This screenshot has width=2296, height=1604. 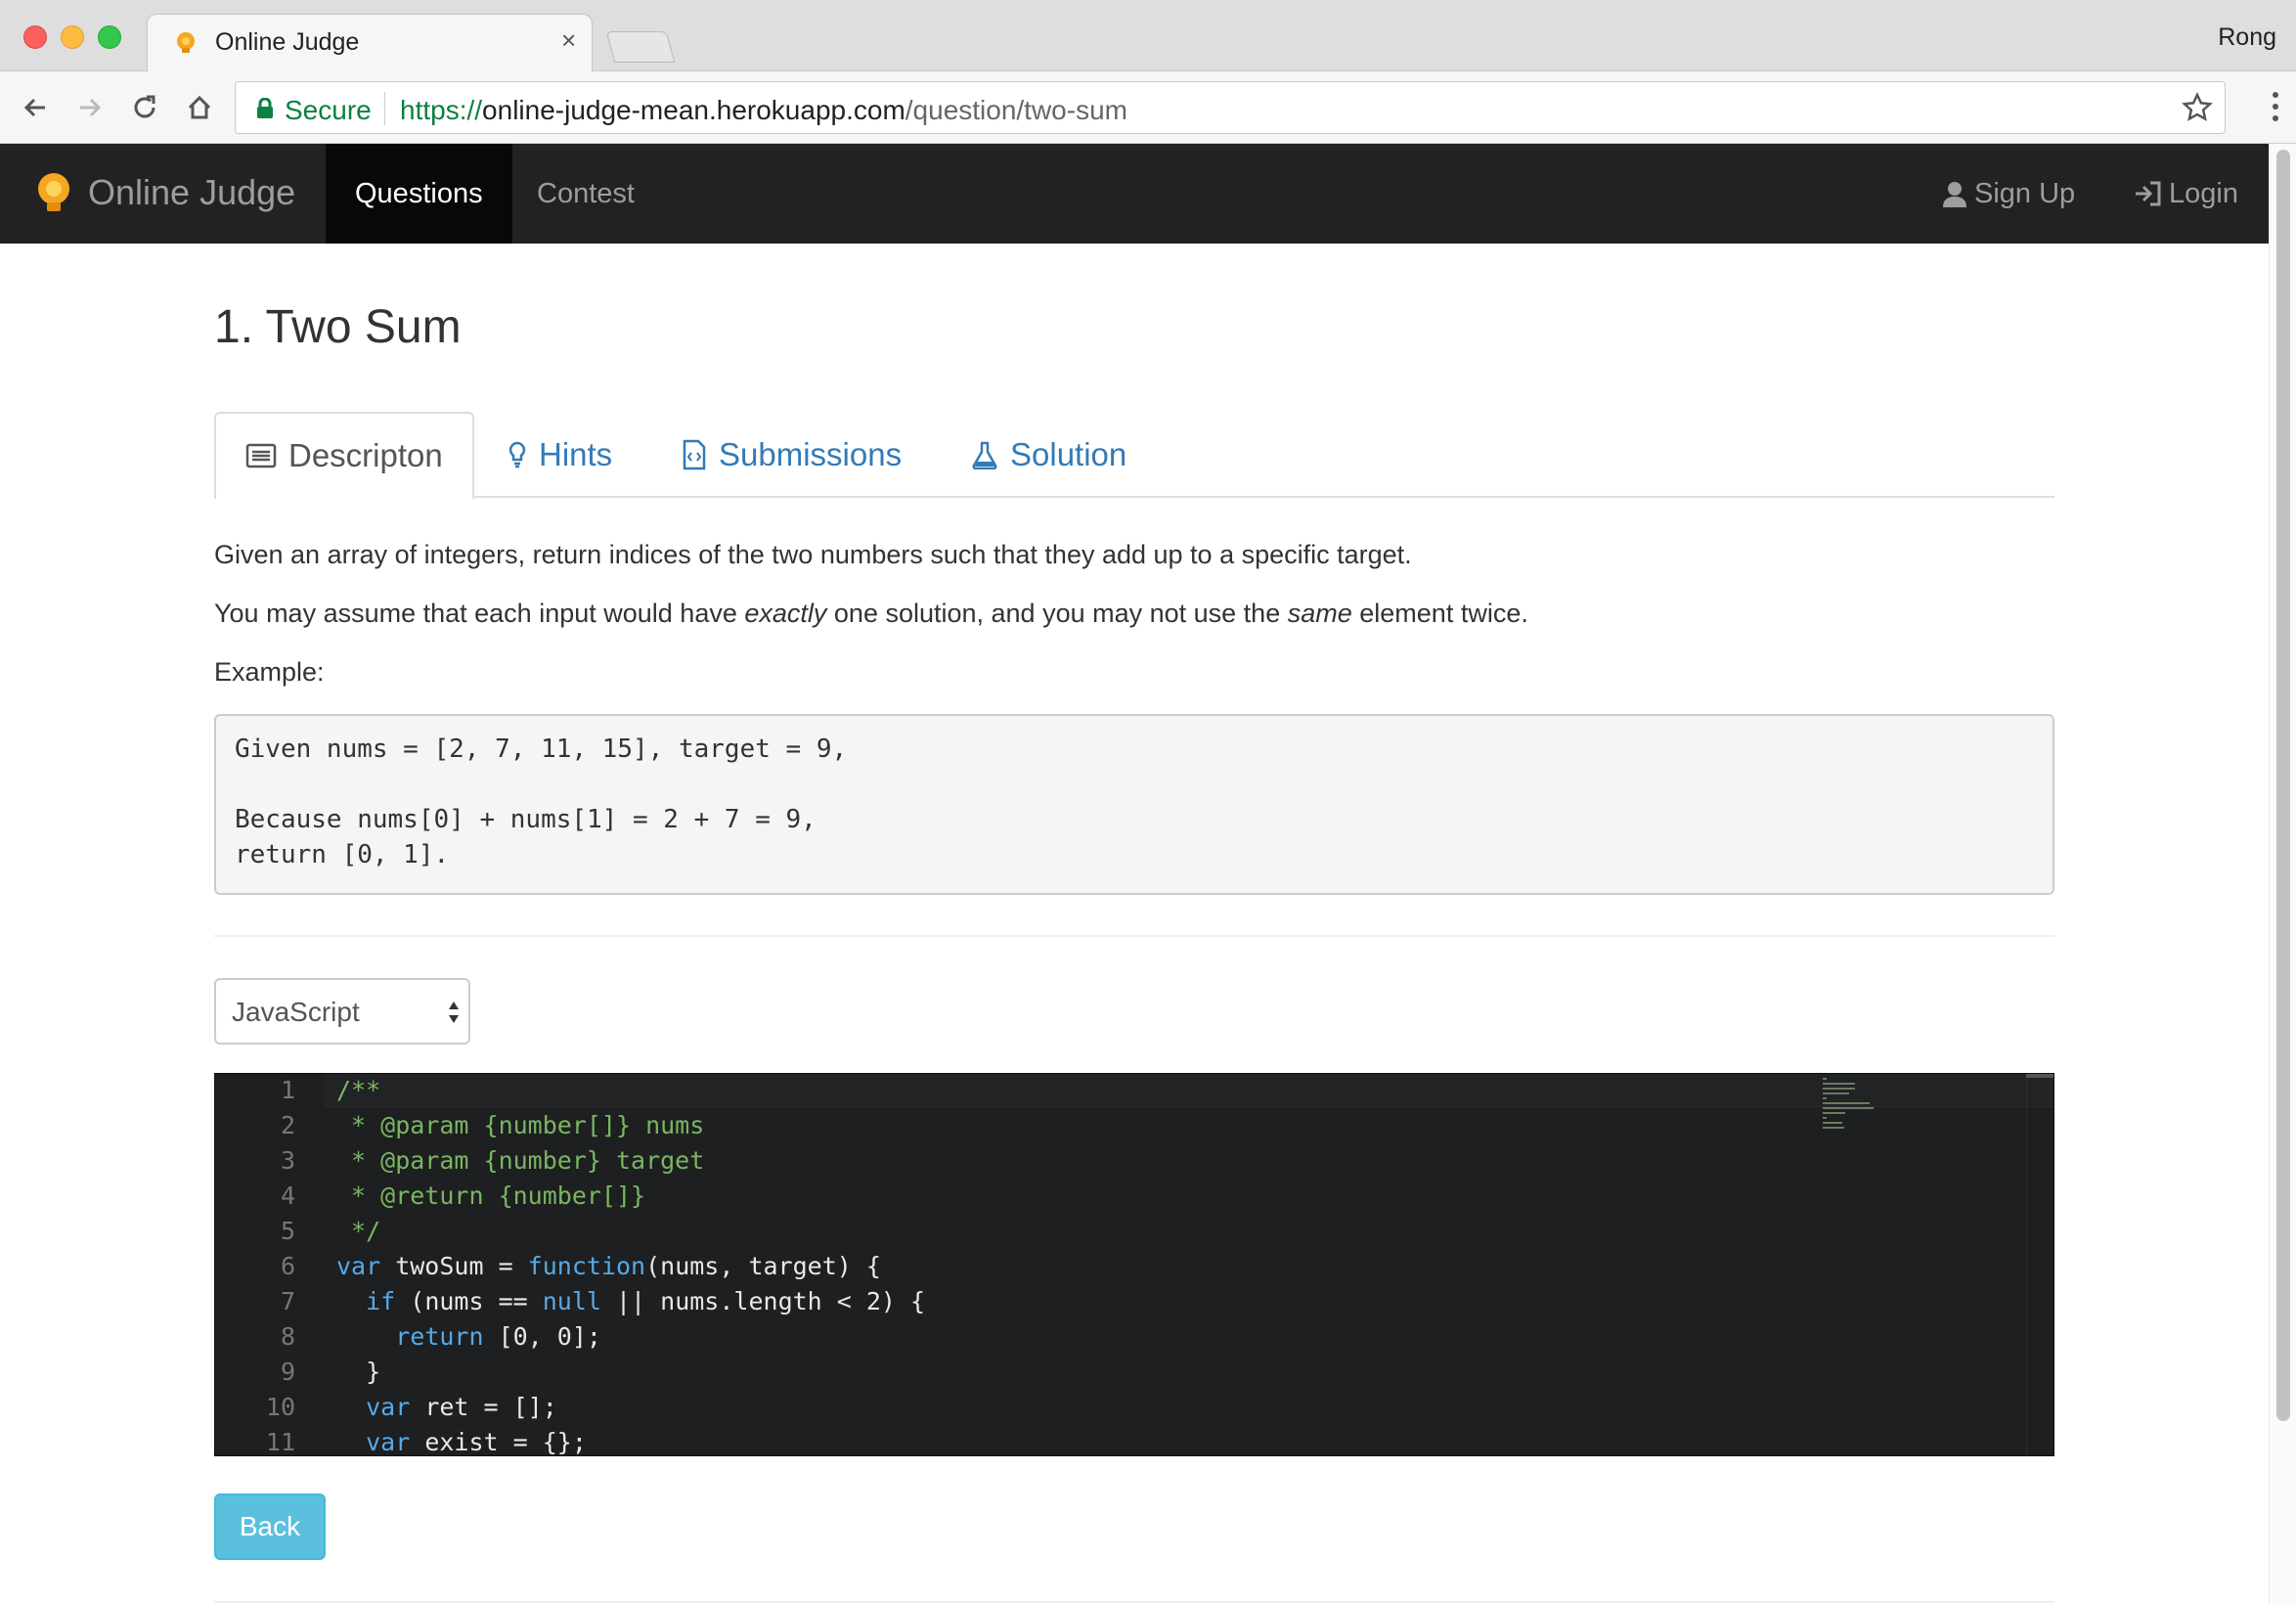 I want to click on nav-contest: Contest, so click(x=586, y=194).